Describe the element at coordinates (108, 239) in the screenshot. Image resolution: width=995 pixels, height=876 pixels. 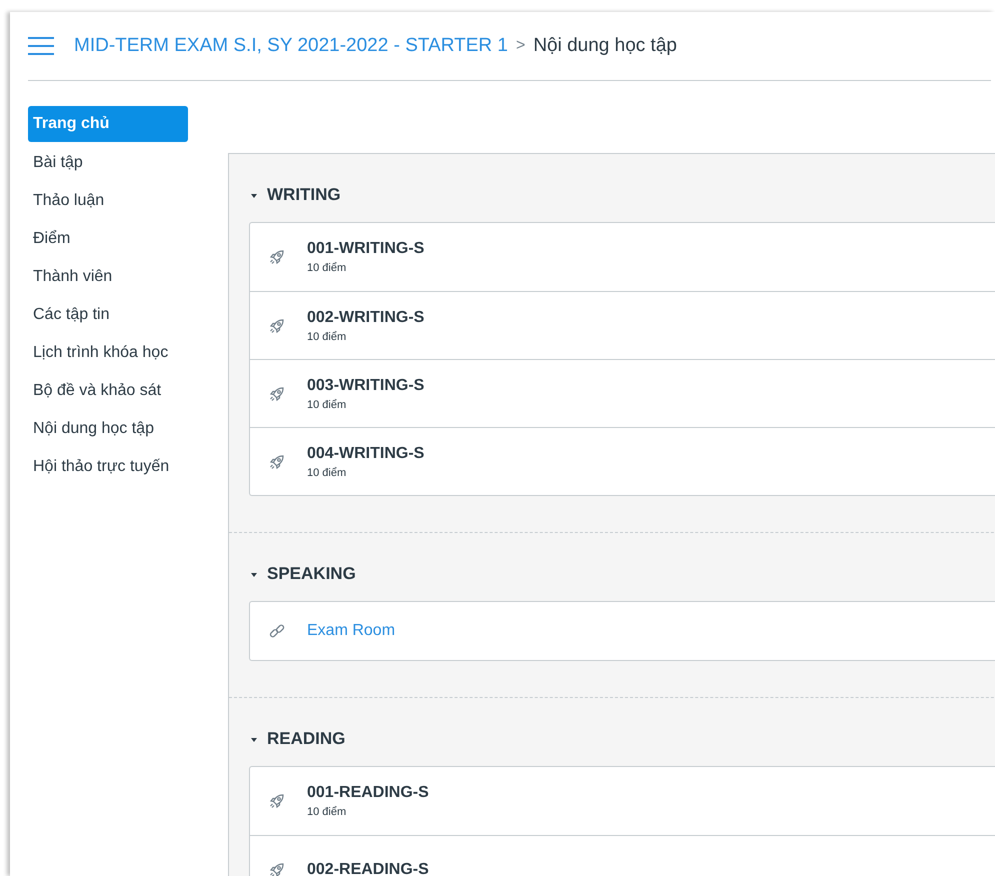
I see `sidebar-nav-link: Điểm` at that location.